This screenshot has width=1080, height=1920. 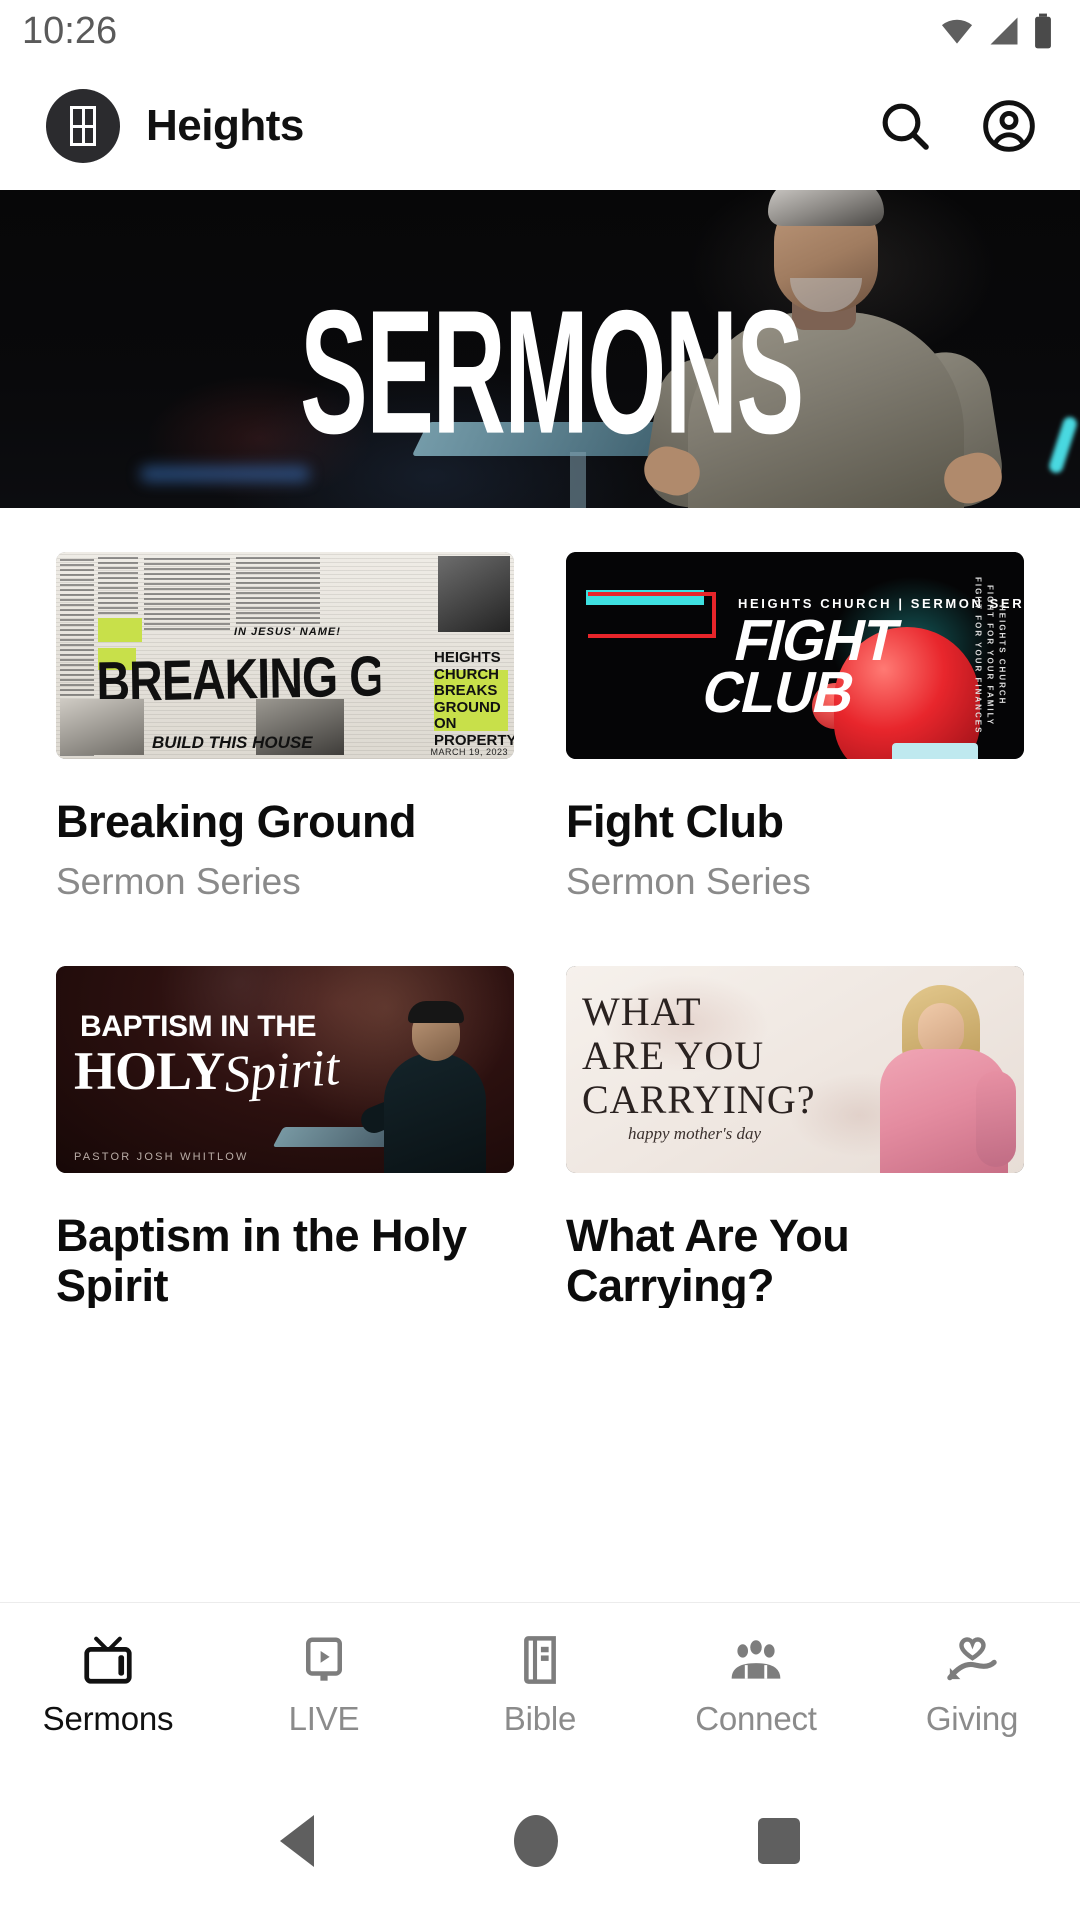 I want to click on people-group-icon, so click(x=756, y=1657).